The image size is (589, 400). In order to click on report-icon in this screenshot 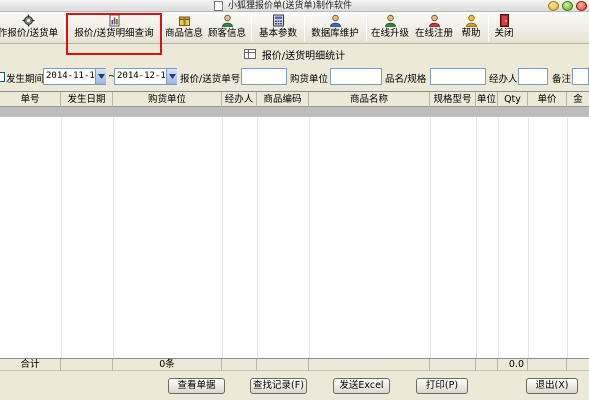, I will do `click(114, 20)`.